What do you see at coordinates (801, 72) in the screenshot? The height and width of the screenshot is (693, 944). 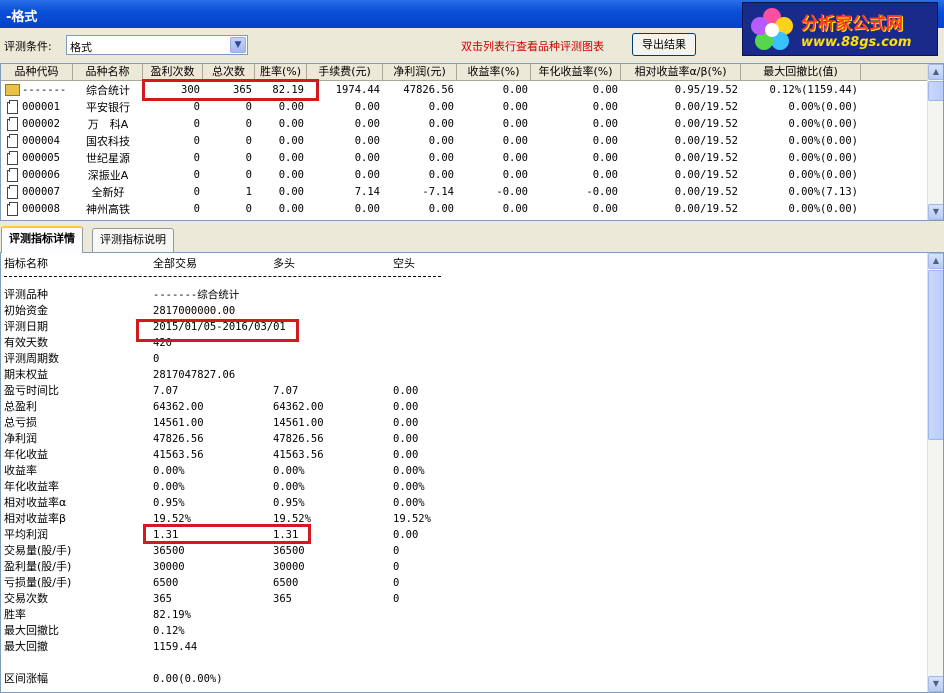 I see `col-max-drawdown: 最大回撤比(值)` at bounding box center [801, 72].